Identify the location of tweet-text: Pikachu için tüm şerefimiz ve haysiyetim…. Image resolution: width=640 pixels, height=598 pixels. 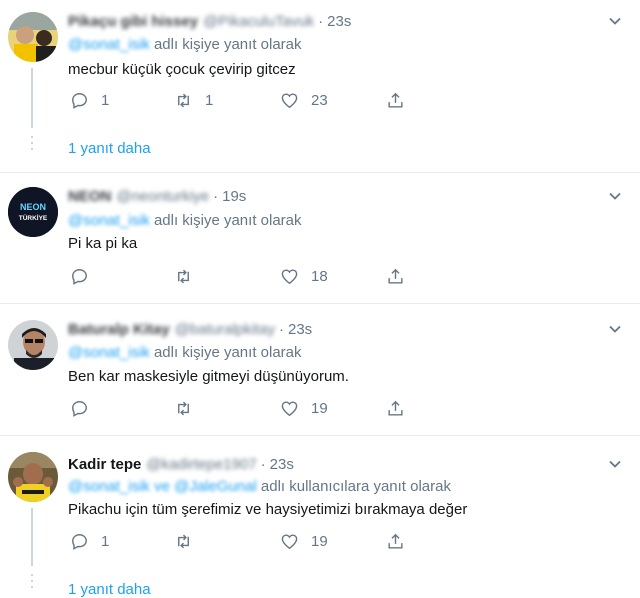
(268, 509).